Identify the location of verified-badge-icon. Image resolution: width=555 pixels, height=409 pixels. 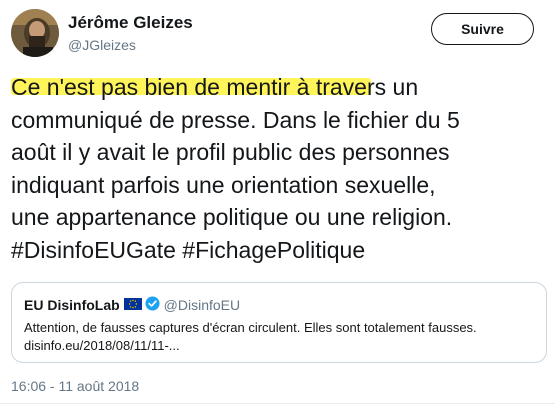
(152, 305).